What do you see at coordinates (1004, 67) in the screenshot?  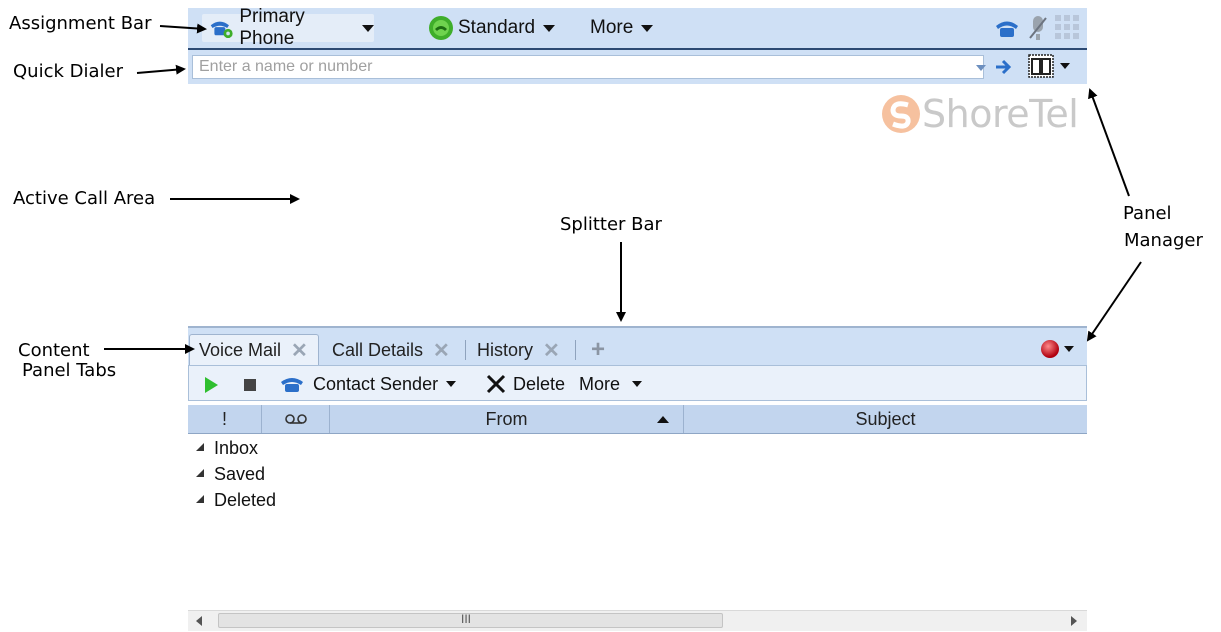 I see `dial-arrow-icon` at bounding box center [1004, 67].